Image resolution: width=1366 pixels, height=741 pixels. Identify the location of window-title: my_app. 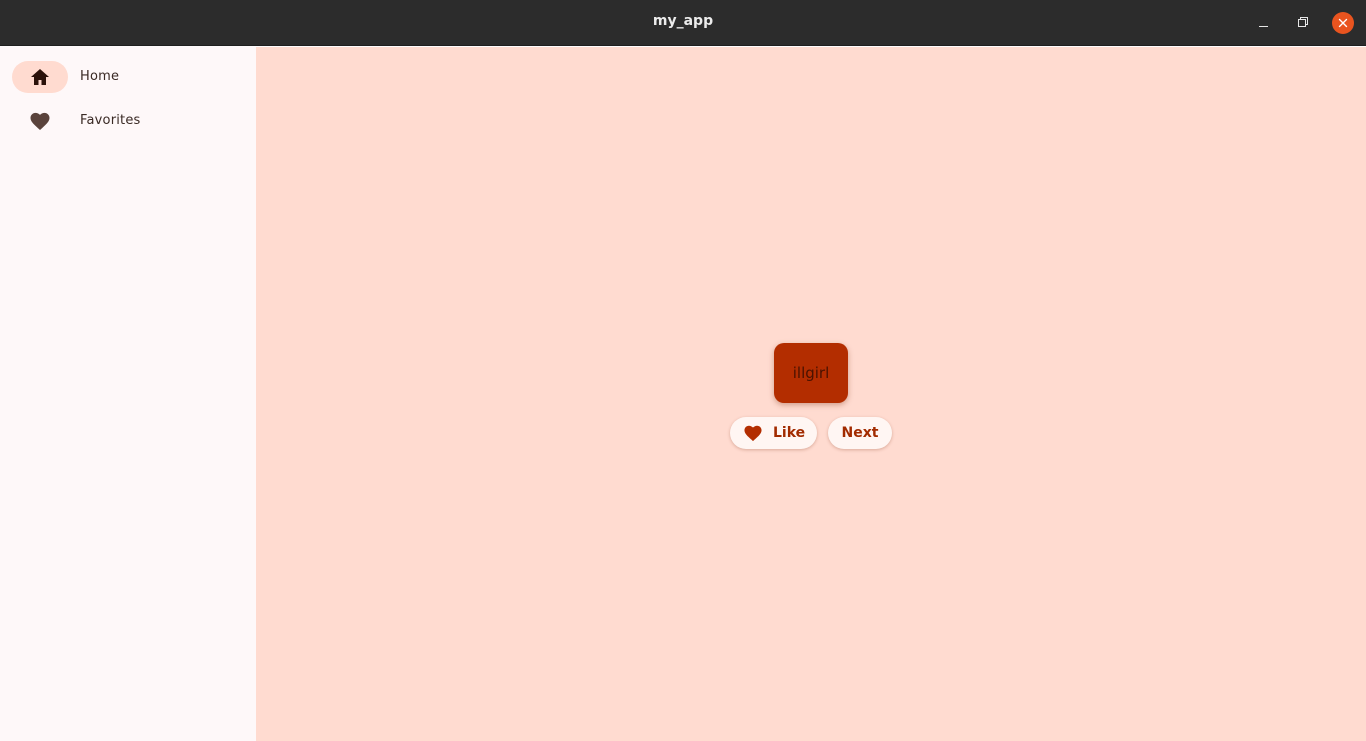
(683, 21).